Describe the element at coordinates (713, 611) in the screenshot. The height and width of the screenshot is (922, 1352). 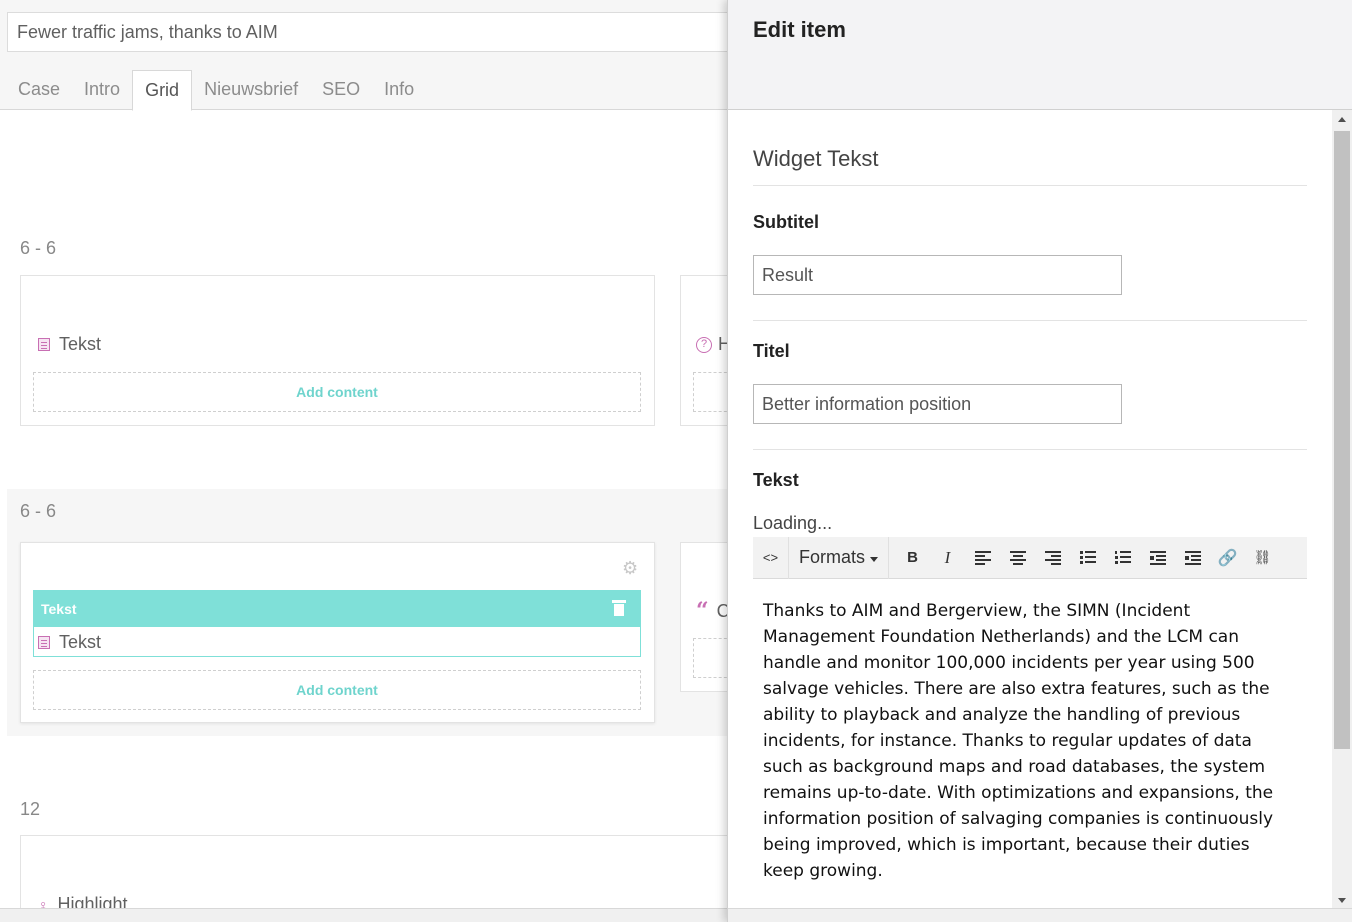
I see `grid-control: “ C` at that location.